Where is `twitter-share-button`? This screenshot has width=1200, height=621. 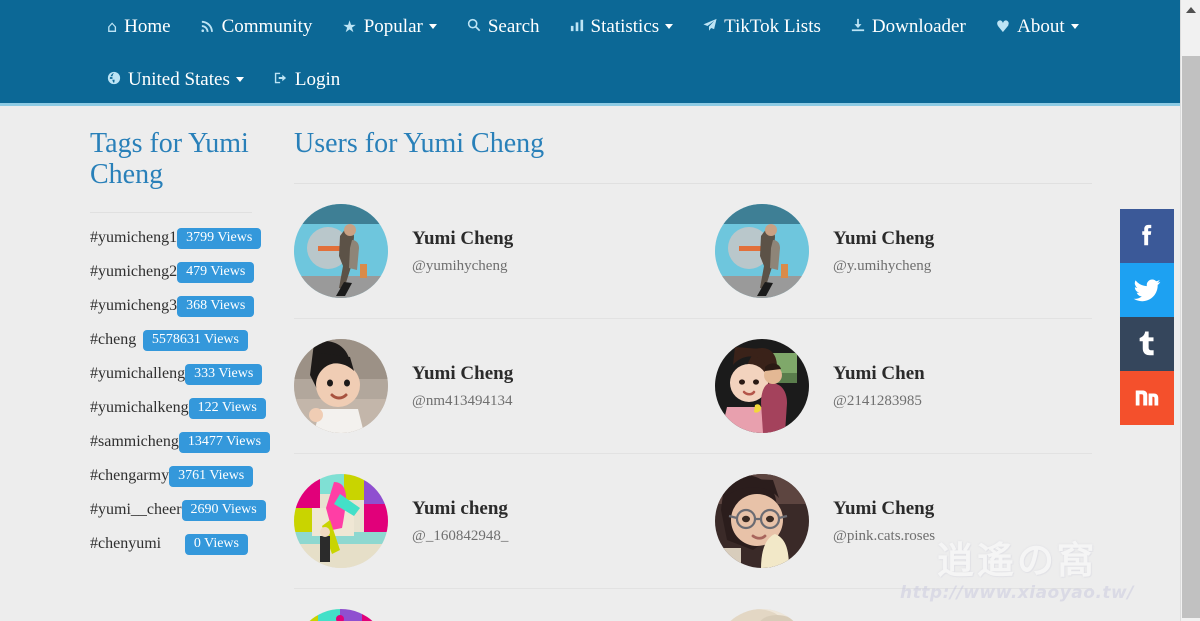 twitter-share-button is located at coordinates (1147, 290).